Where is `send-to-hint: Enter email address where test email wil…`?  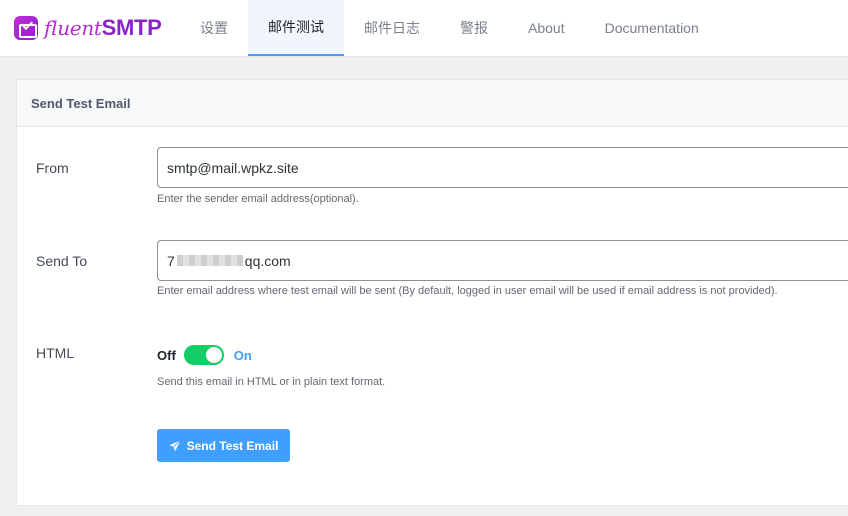 send-to-hint: Enter email address where test email wil… is located at coordinates (467, 291).